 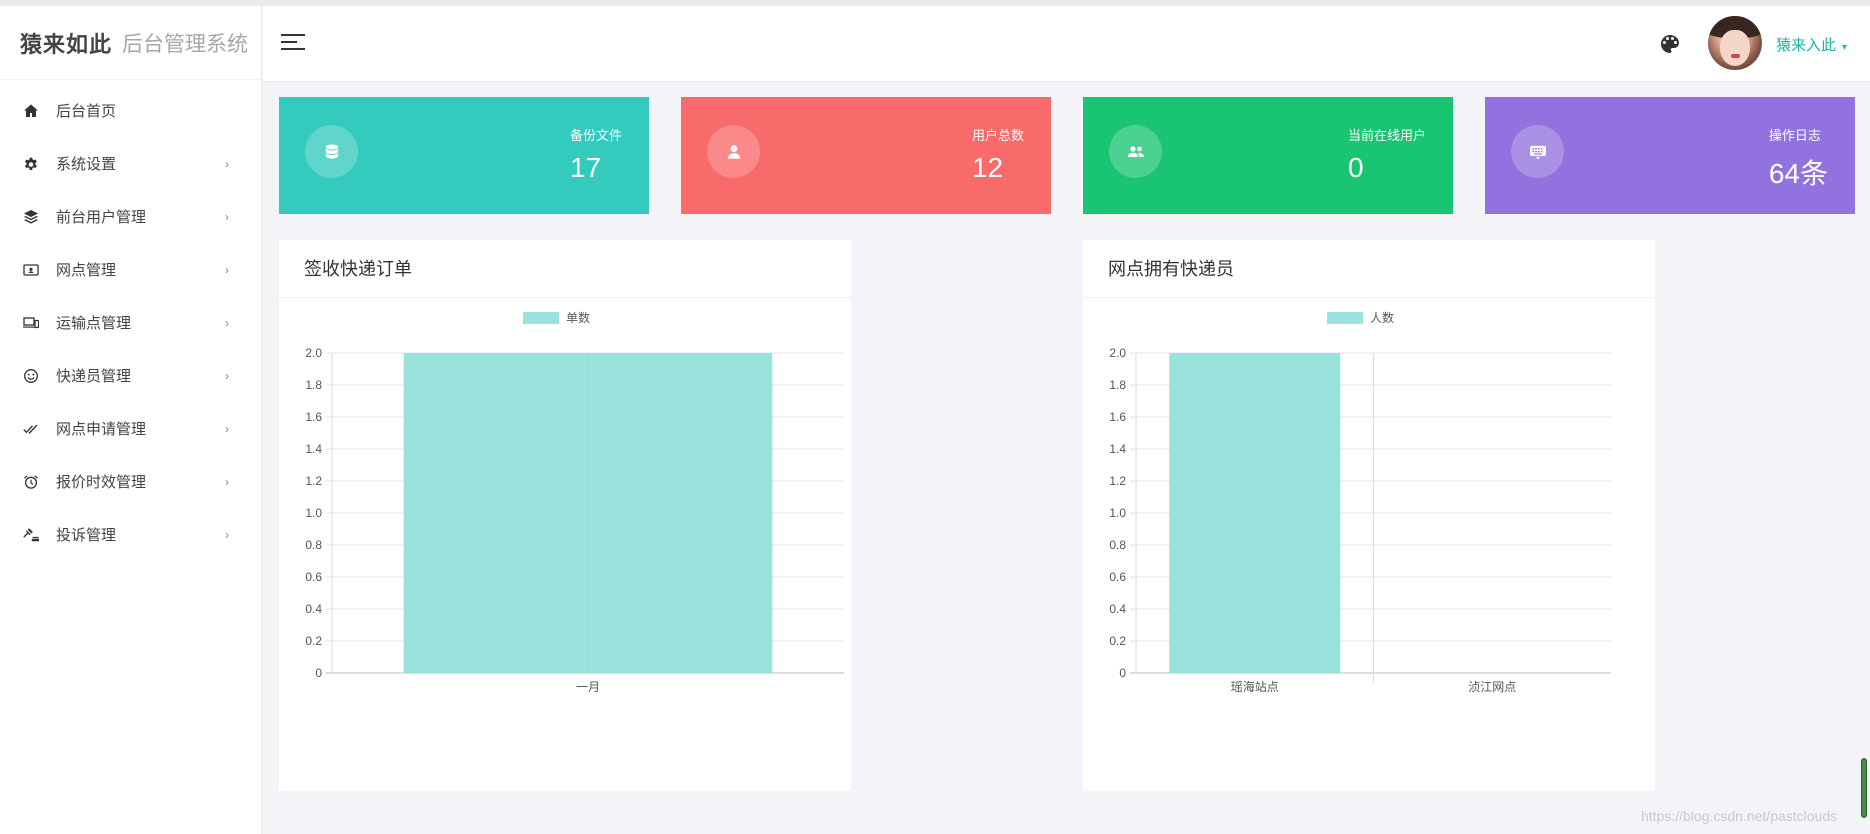 What do you see at coordinates (1268, 155) in the screenshot?
I see `stat-card-online-users: 当前在线用户 0` at bounding box center [1268, 155].